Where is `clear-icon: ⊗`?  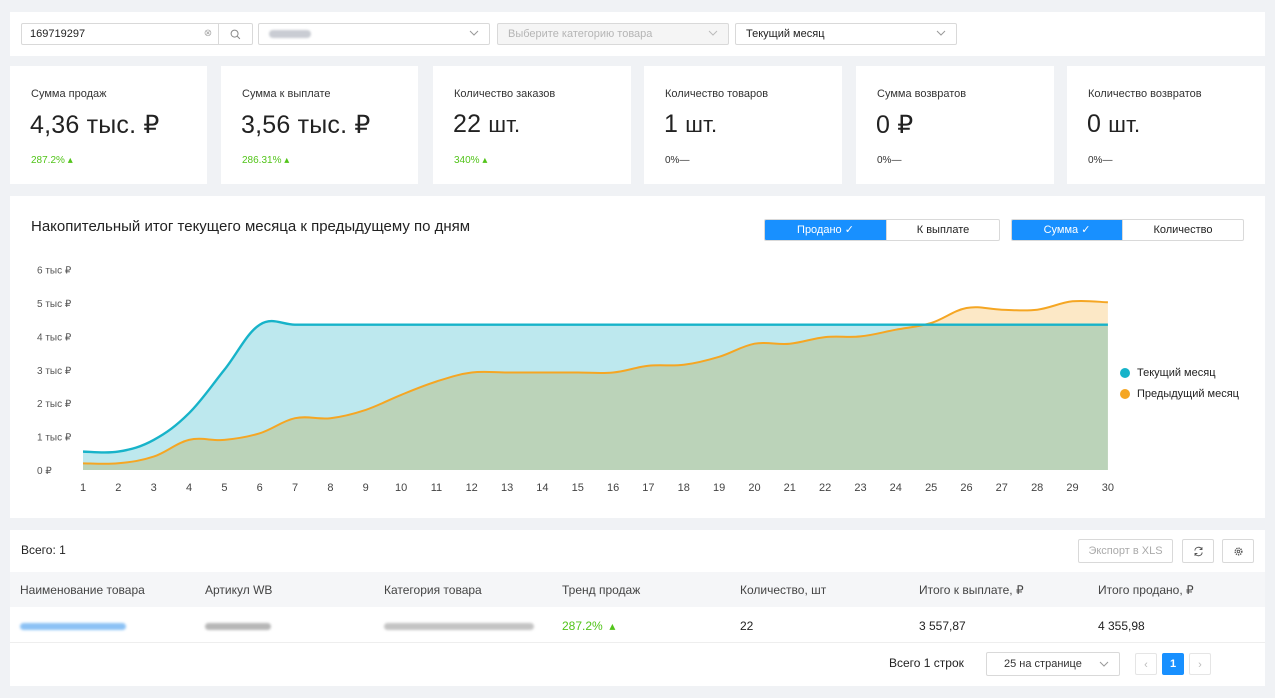
clear-icon: ⊗ is located at coordinates (208, 34).